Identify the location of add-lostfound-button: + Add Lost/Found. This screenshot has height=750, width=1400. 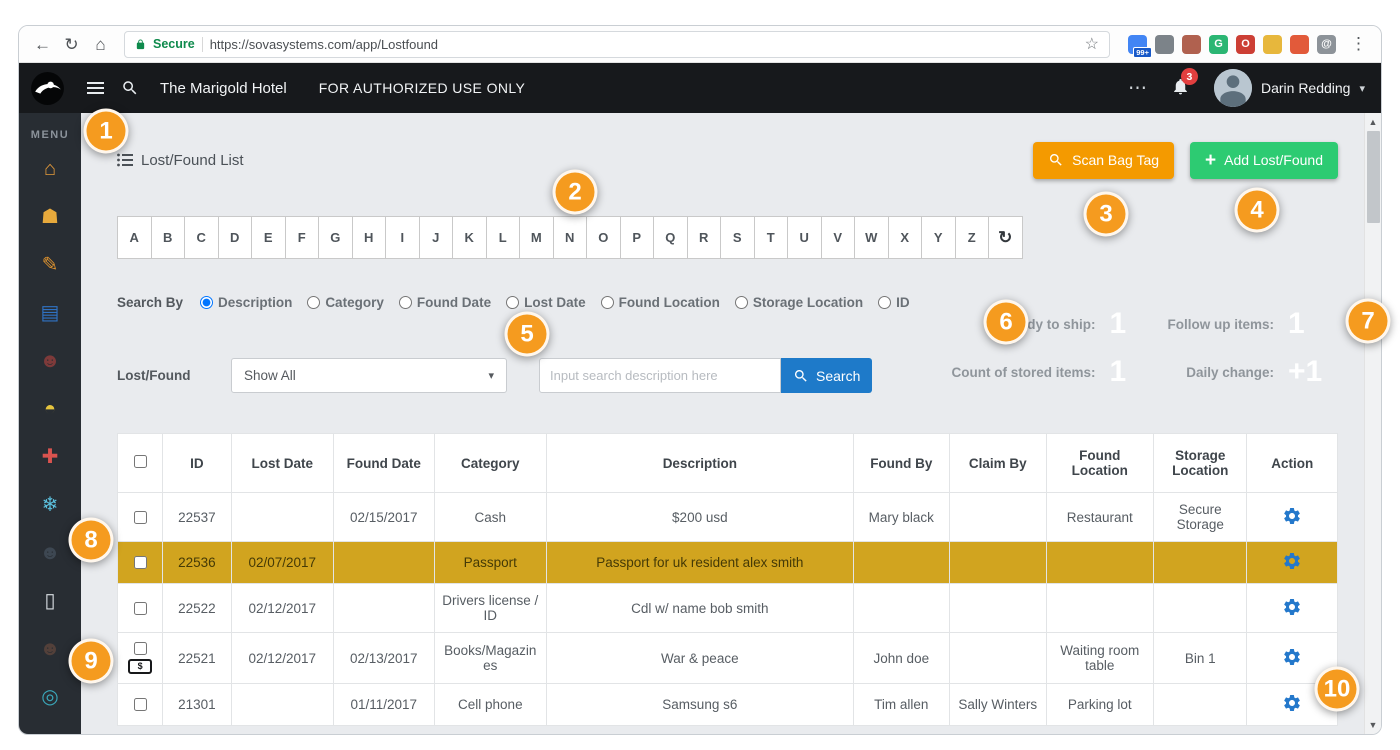
(1264, 160).